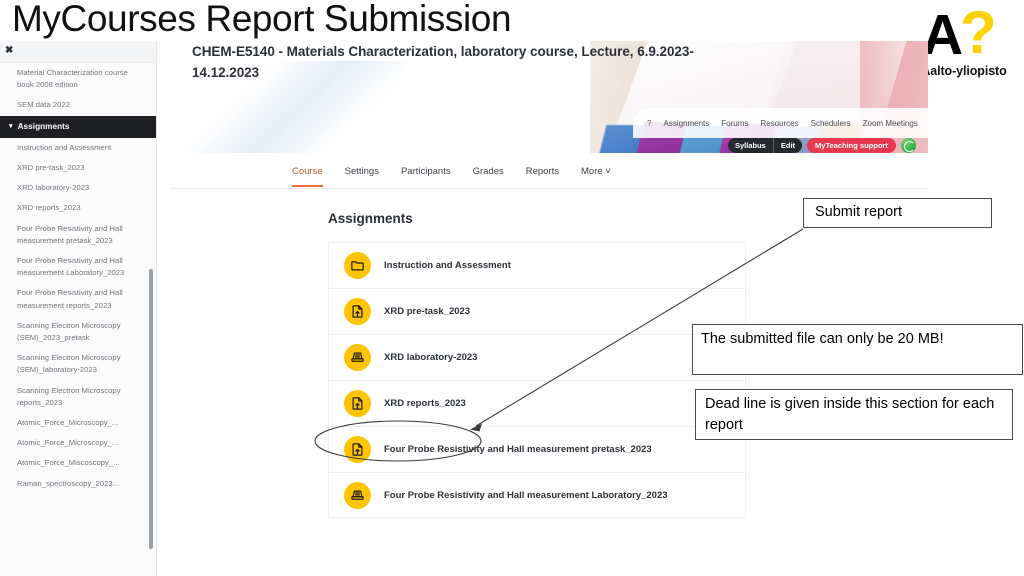 This screenshot has width=1024, height=576. Describe the element at coordinates (78, 126) in the screenshot. I see `sidebar-section-assignments: ▾ Assignments` at that location.